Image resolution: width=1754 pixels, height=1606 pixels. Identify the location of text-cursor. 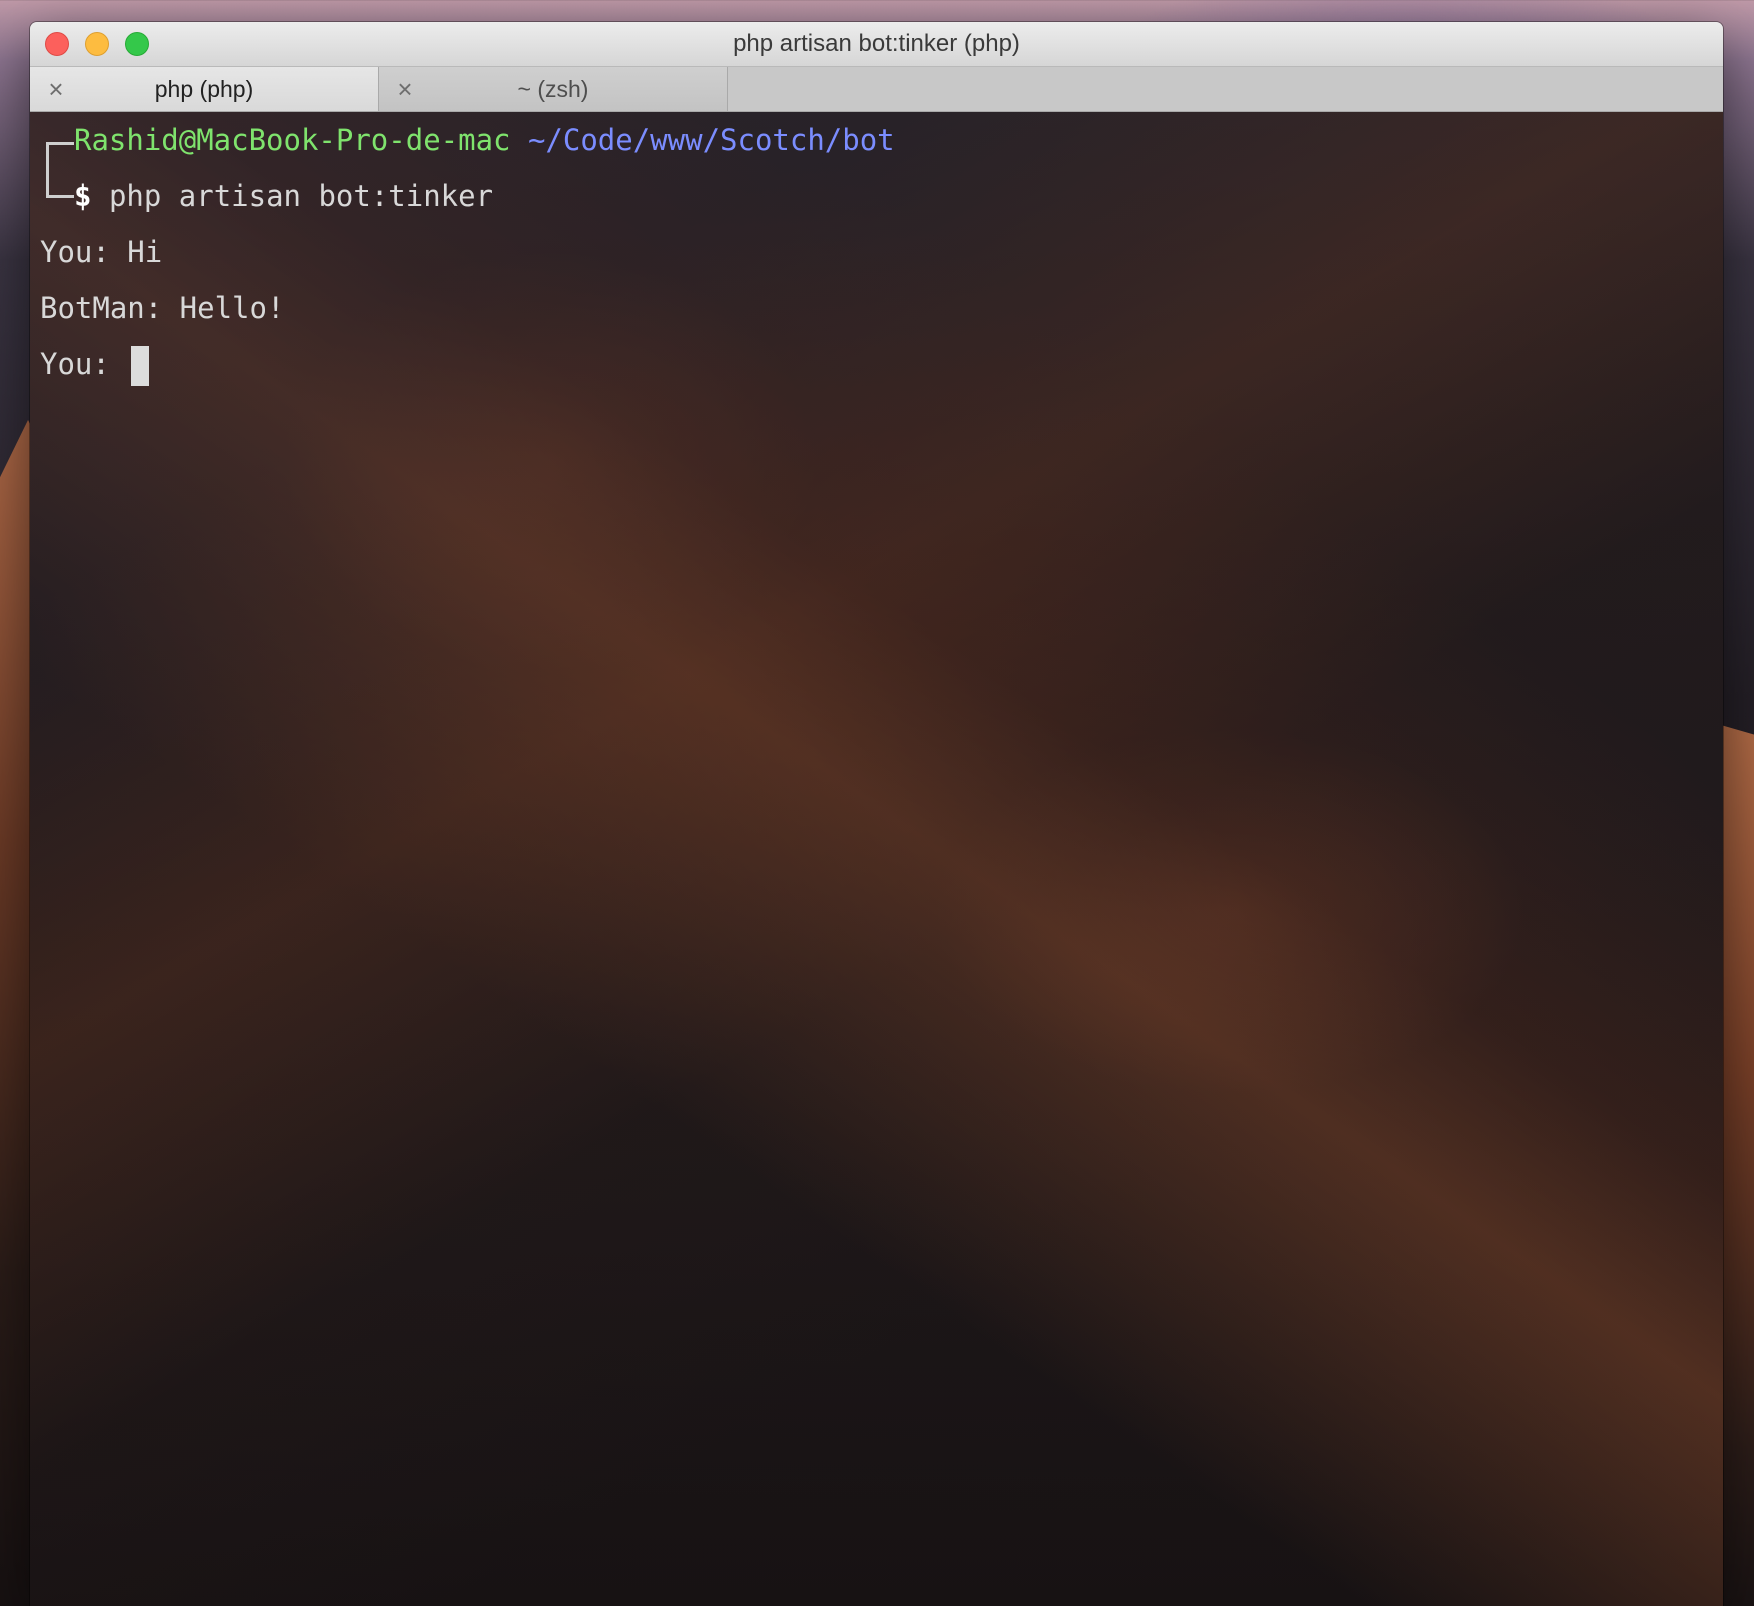
(140, 366).